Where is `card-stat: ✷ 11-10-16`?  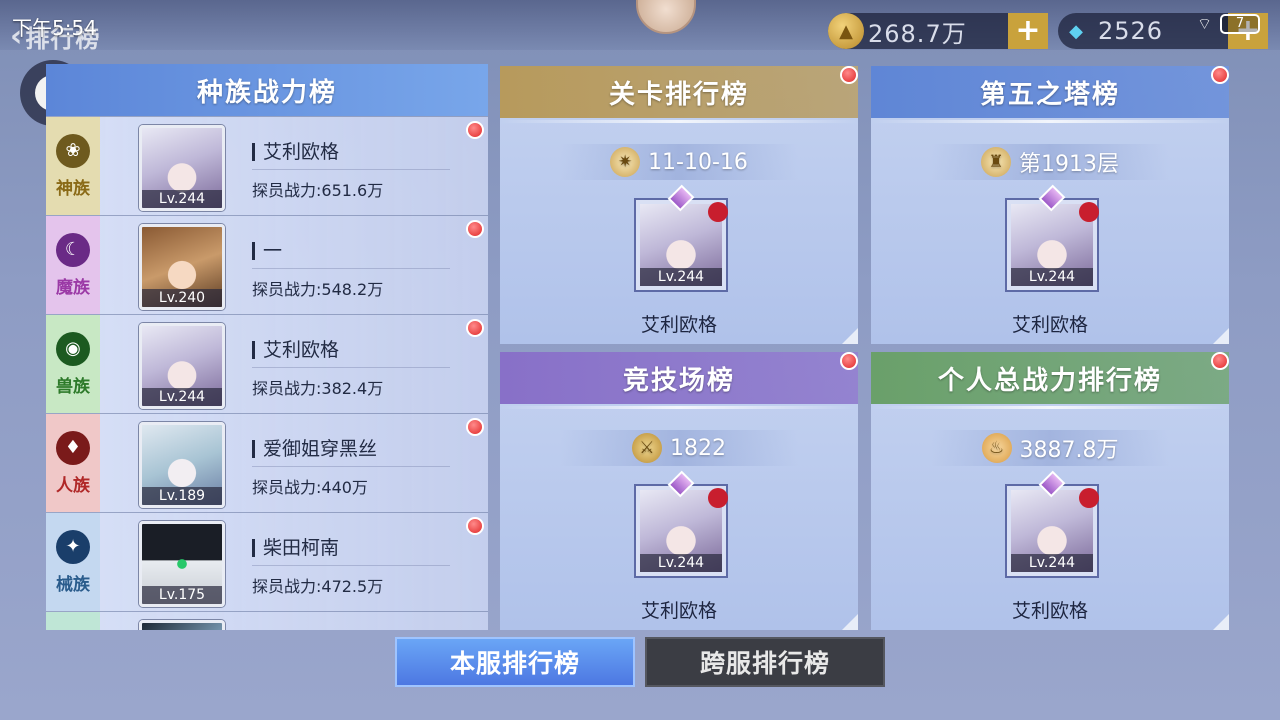
card-stat: ✷ 11-10-16 is located at coordinates (679, 162).